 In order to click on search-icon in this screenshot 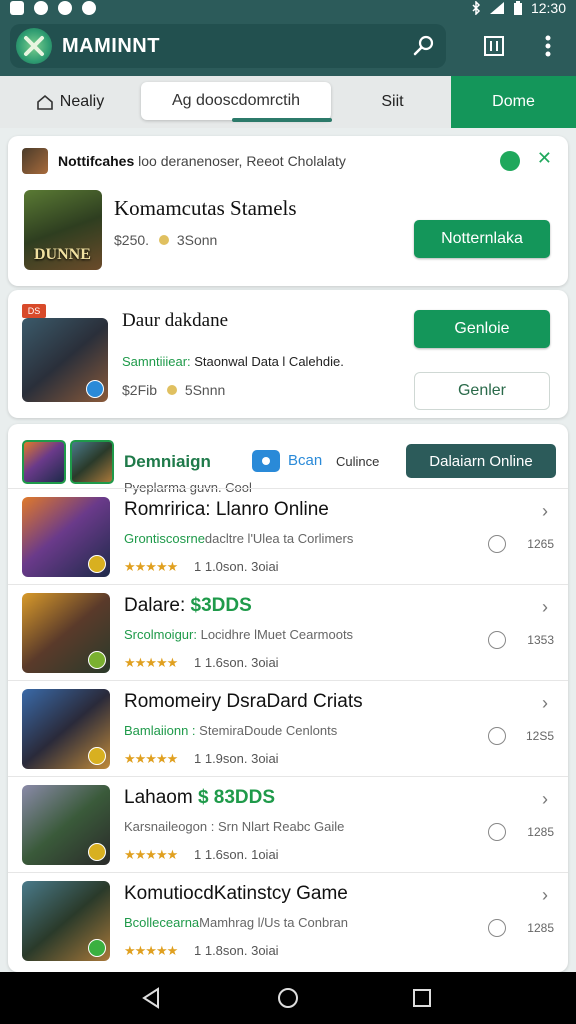, I will do `click(424, 46)`.